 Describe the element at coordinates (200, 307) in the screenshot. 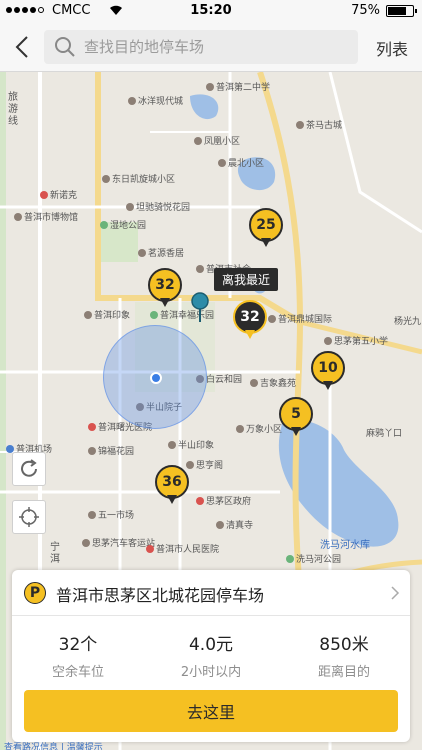

I see `destination-pin-icon` at that location.